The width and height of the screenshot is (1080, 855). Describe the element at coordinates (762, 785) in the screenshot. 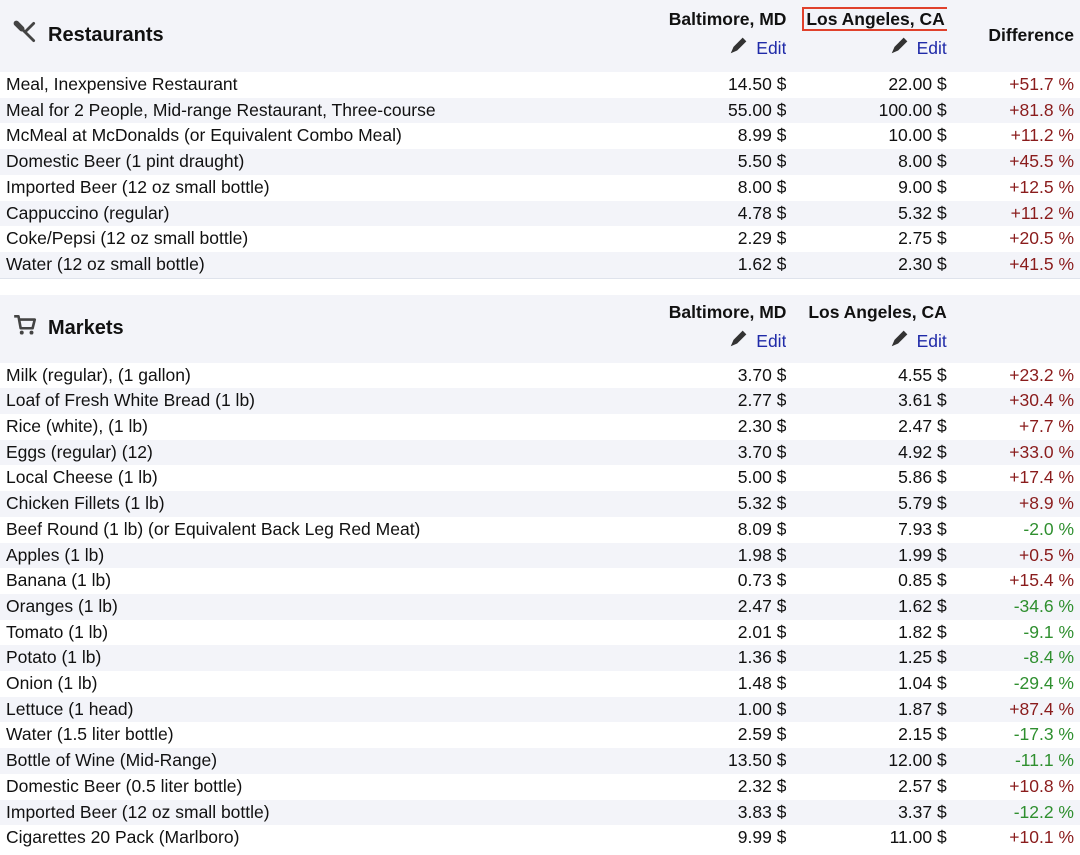

I see `price-city-a: 2.32 $` at that location.